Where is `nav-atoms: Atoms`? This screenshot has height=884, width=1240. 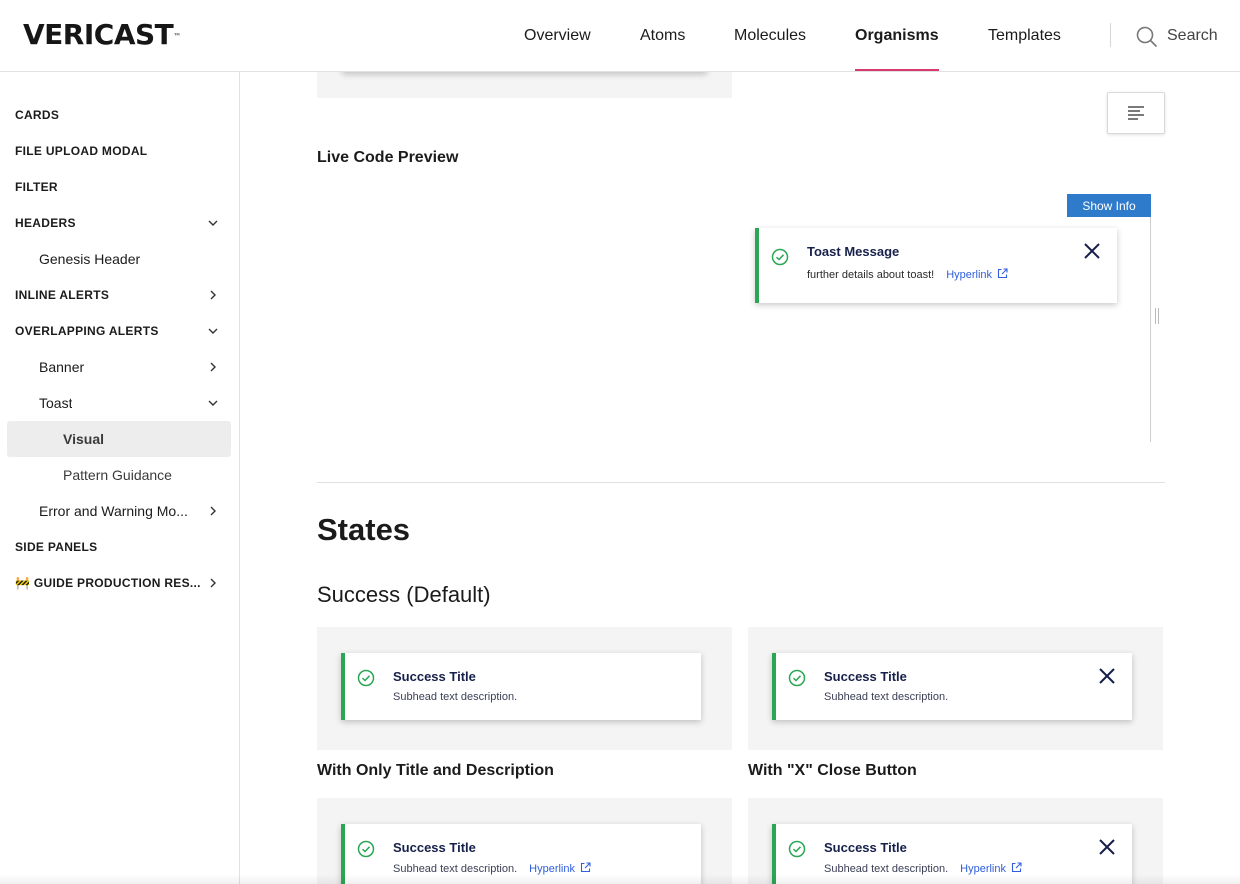 nav-atoms: Atoms is located at coordinates (662, 35).